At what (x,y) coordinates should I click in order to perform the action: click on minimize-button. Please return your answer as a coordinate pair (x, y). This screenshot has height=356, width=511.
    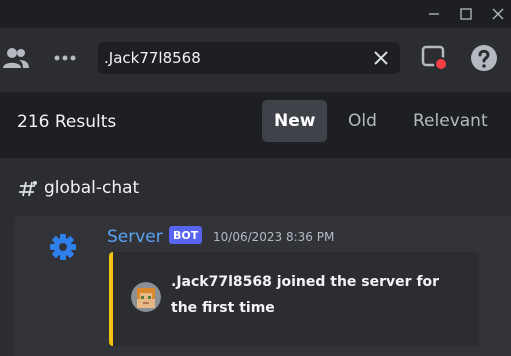
    Looking at the image, I should click on (434, 14).